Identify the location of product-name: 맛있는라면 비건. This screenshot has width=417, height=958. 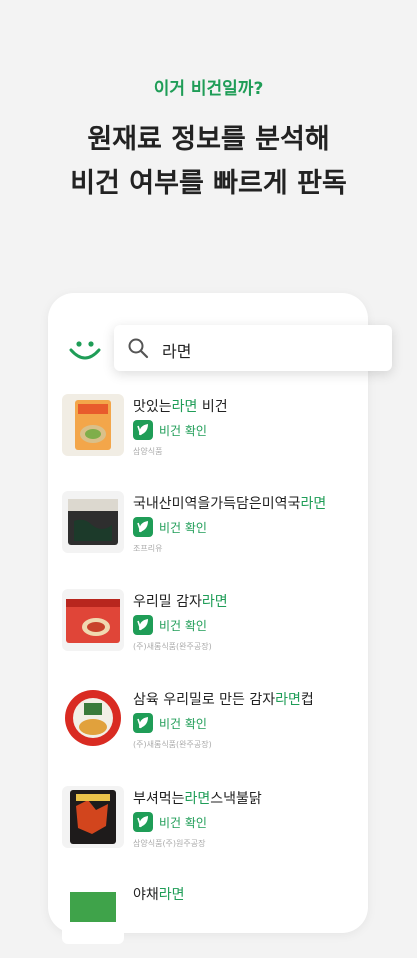
(180, 407).